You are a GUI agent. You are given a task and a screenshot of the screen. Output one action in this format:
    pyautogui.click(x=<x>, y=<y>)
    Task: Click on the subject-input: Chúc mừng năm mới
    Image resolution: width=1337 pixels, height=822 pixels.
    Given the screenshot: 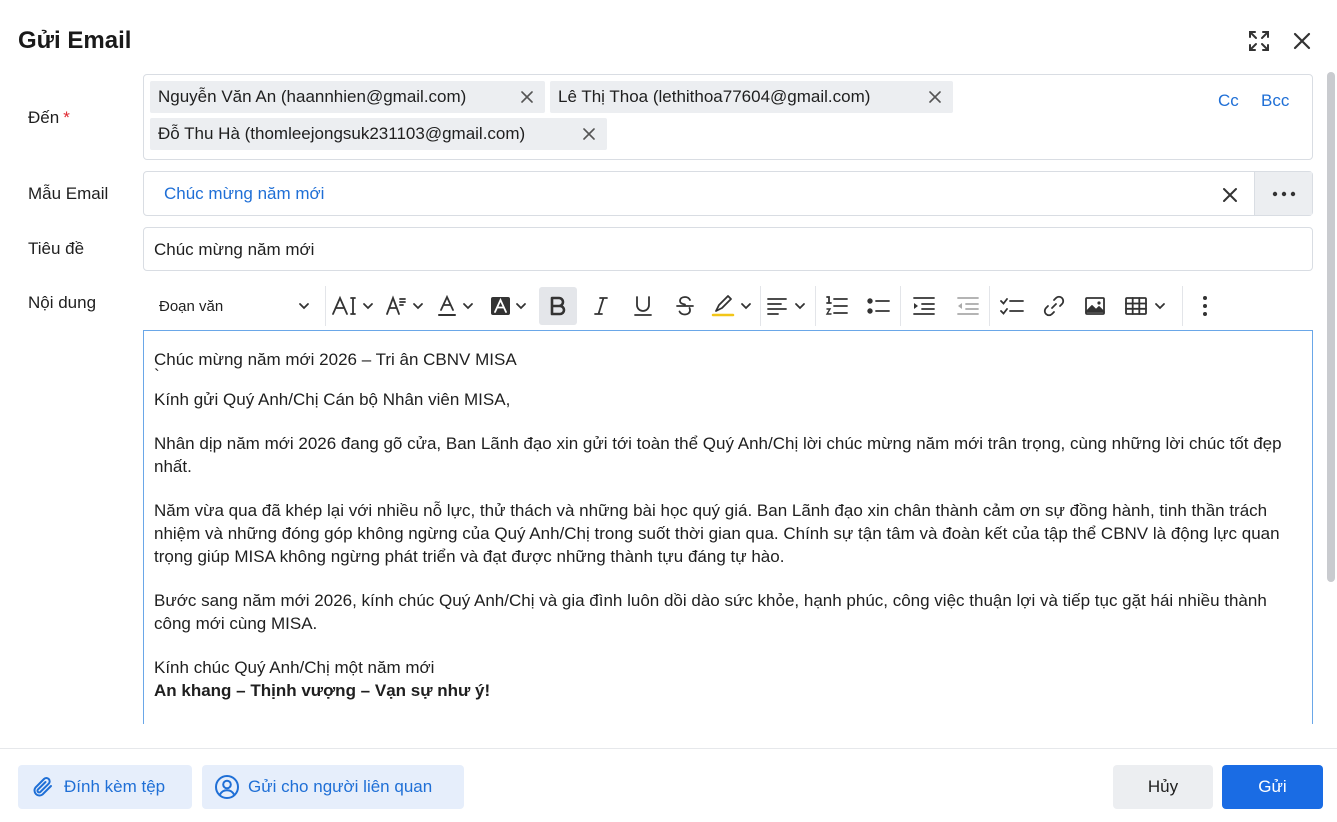 What is the action you would take?
    pyautogui.click(x=728, y=249)
    